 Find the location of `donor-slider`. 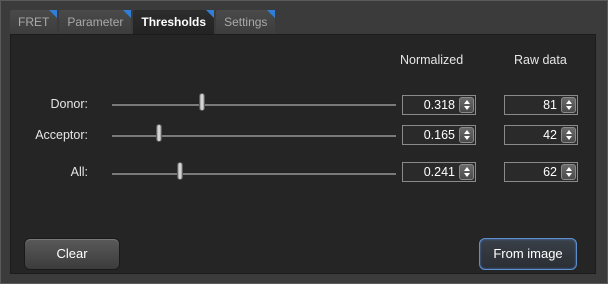

donor-slider is located at coordinates (254, 102).